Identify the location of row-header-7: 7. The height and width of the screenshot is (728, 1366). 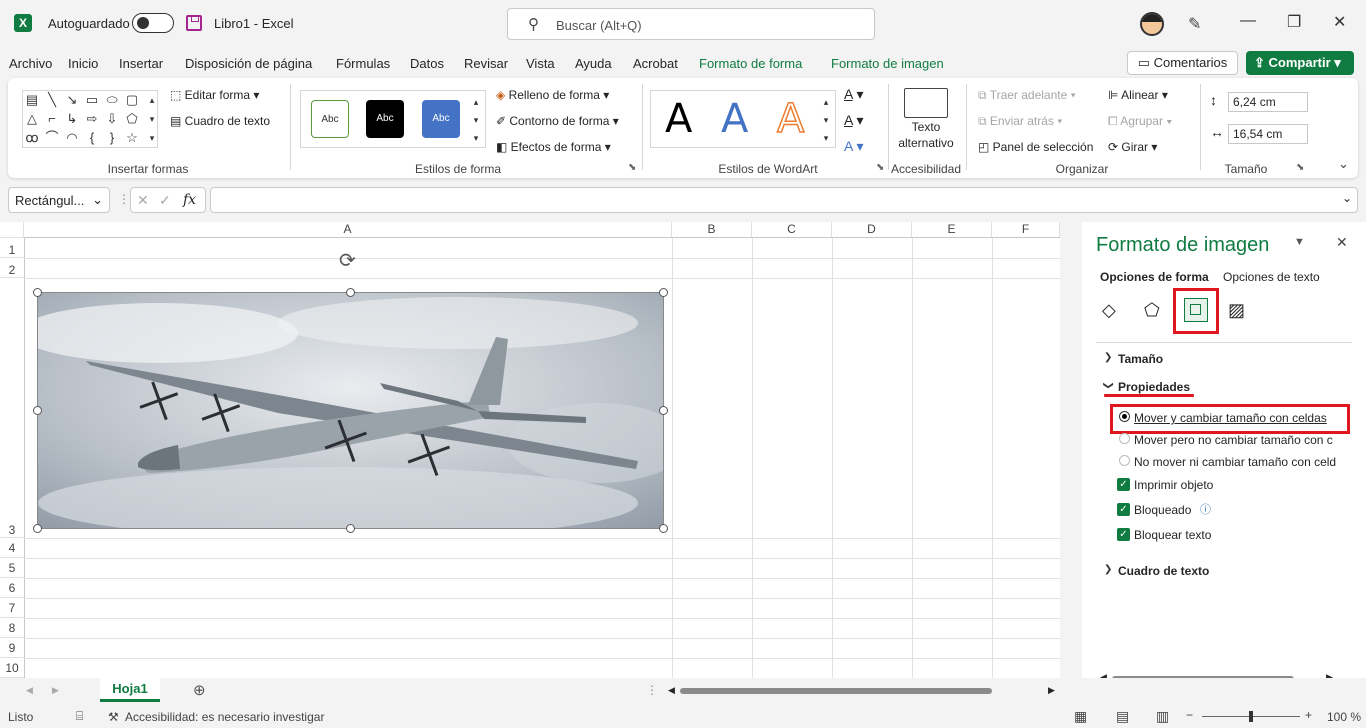
(12, 608).